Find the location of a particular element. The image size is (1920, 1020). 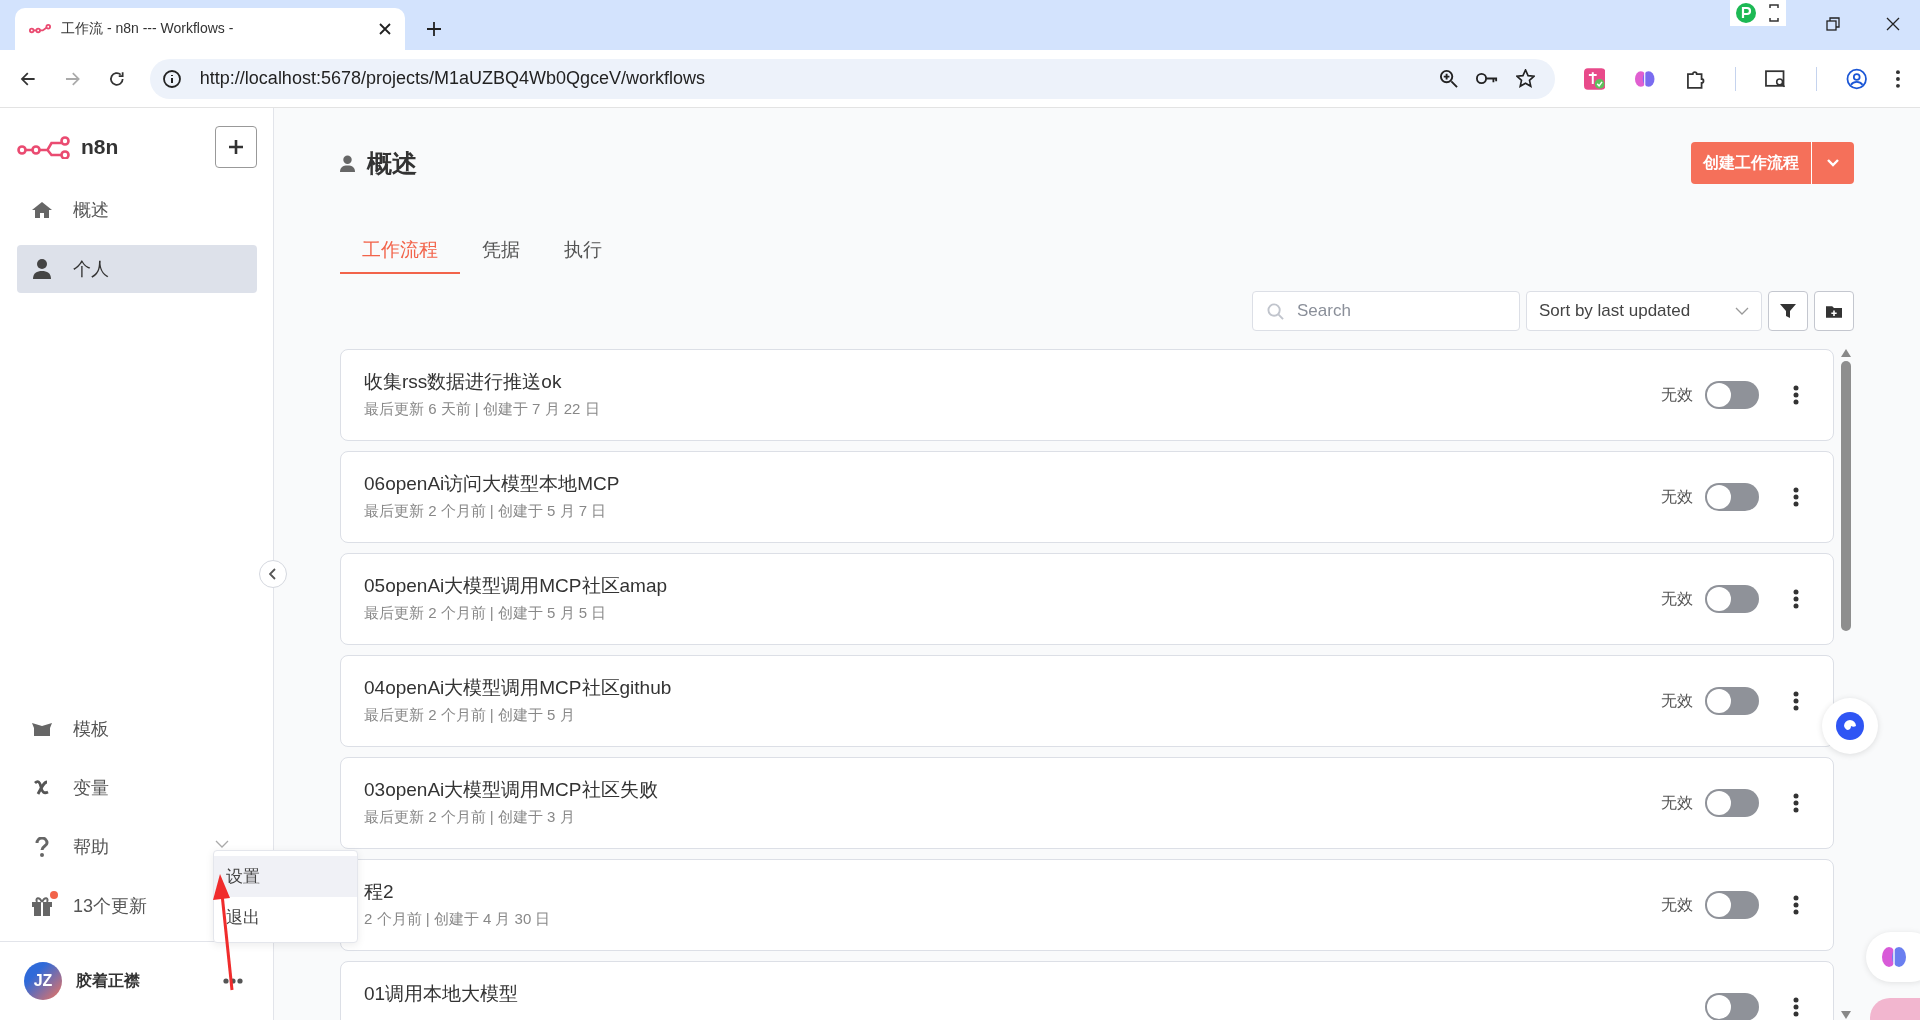

workflow-card: 06openAi访问大模型本地MCP 最后更新 2 个月前 | 创建于 5 月 7 日 无效 is located at coordinates (1087, 497).